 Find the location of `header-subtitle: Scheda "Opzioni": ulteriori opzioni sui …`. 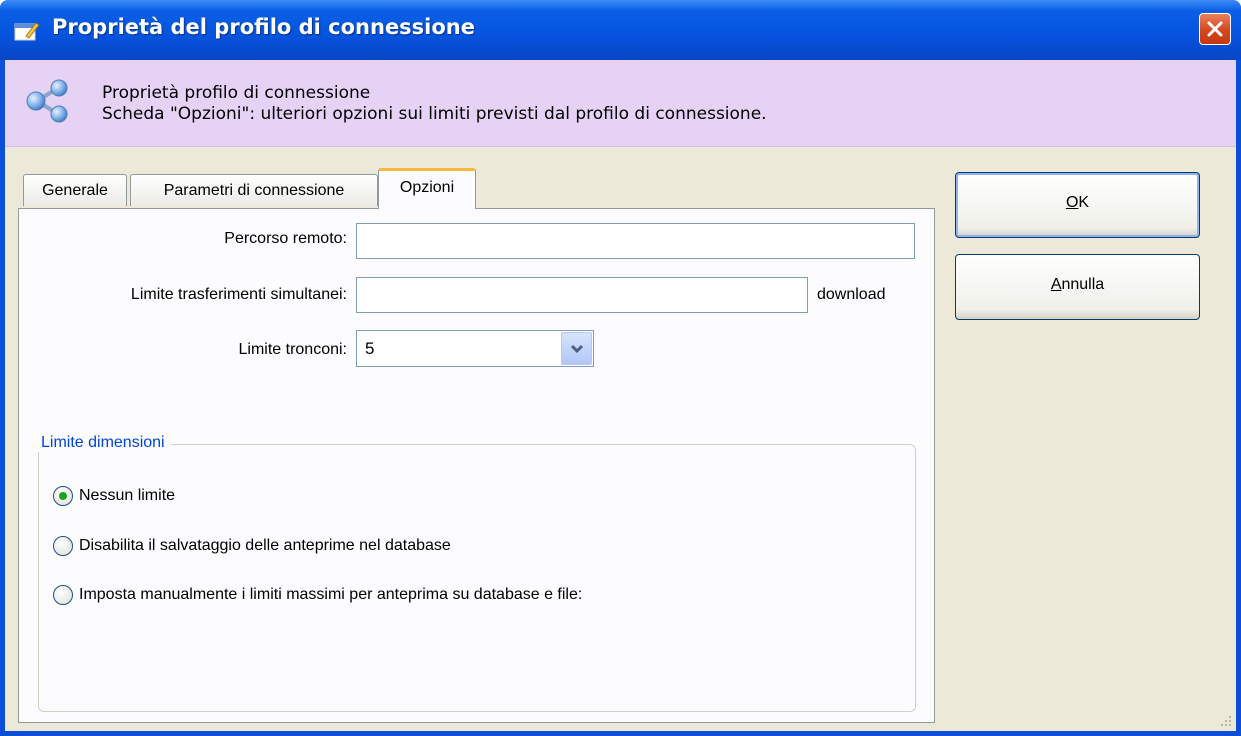

header-subtitle: Scheda "Opzioni": ulteriori opzioni sui … is located at coordinates (434, 114).